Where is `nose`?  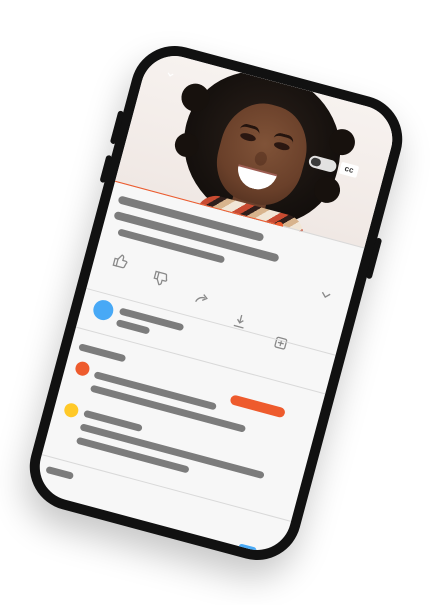
nose is located at coordinates (261, 159).